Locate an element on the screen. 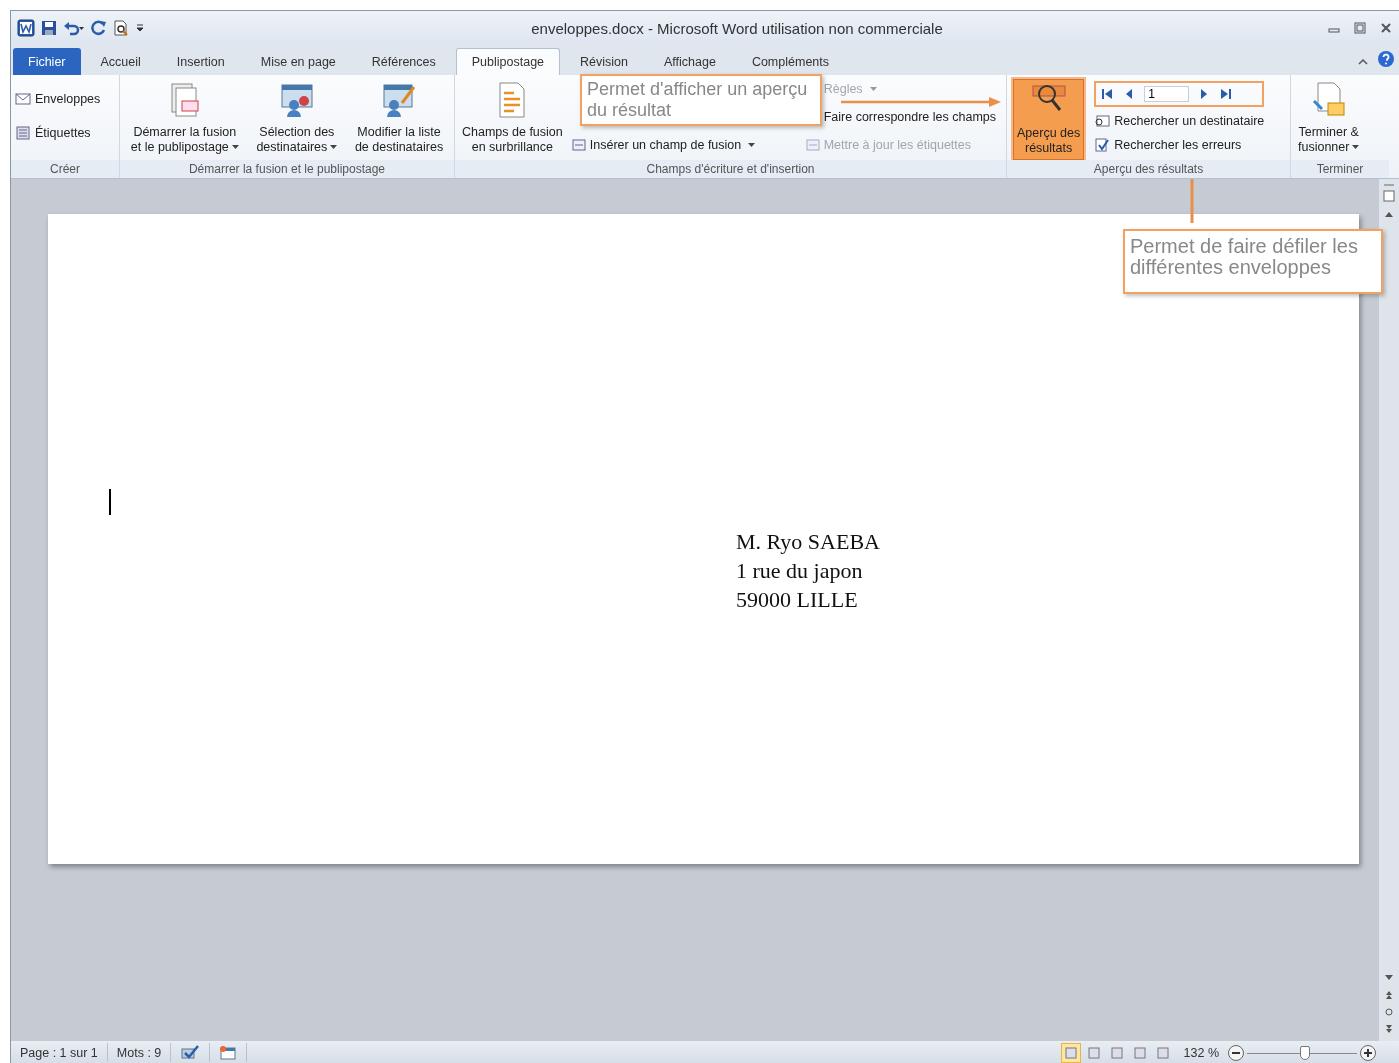 The image size is (1399, 1063). ribbon-button: Démarrer la fusion et le publipostage is located at coordinates (184, 119).